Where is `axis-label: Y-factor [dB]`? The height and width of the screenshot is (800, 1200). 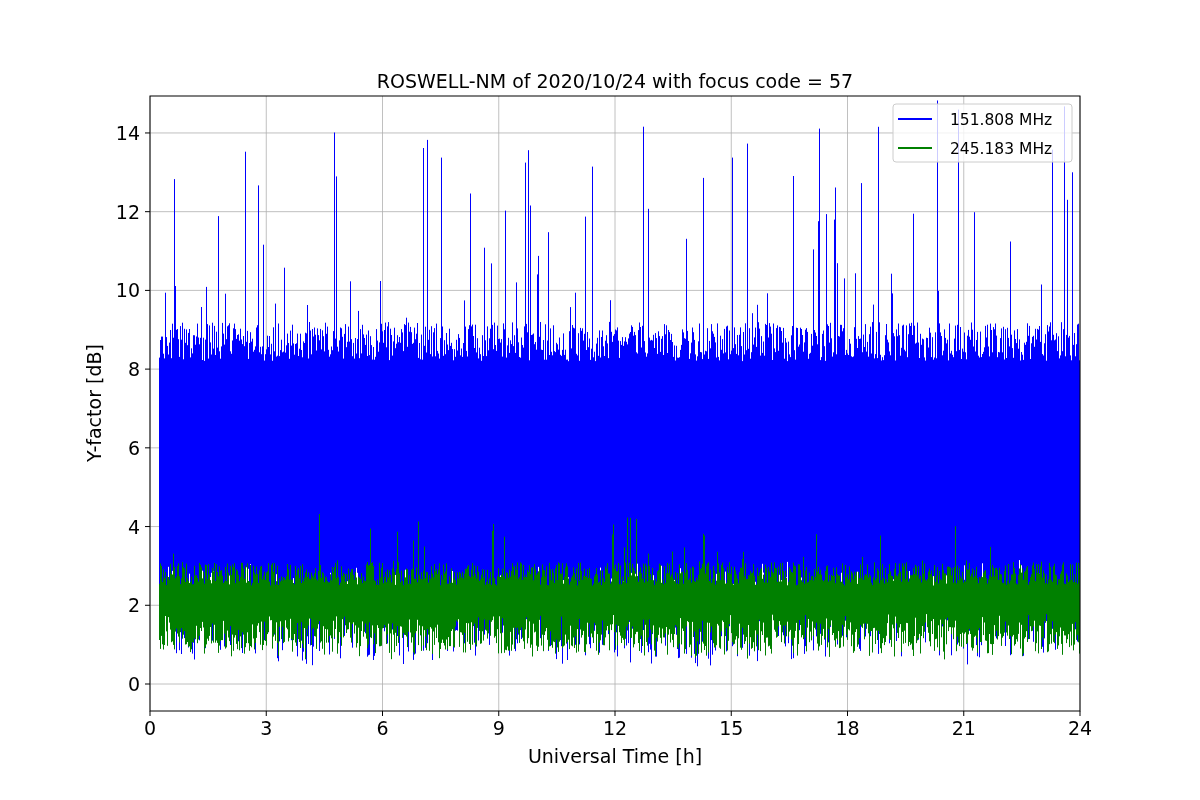
axis-label: Y-factor [dB] is located at coordinates (94, 403).